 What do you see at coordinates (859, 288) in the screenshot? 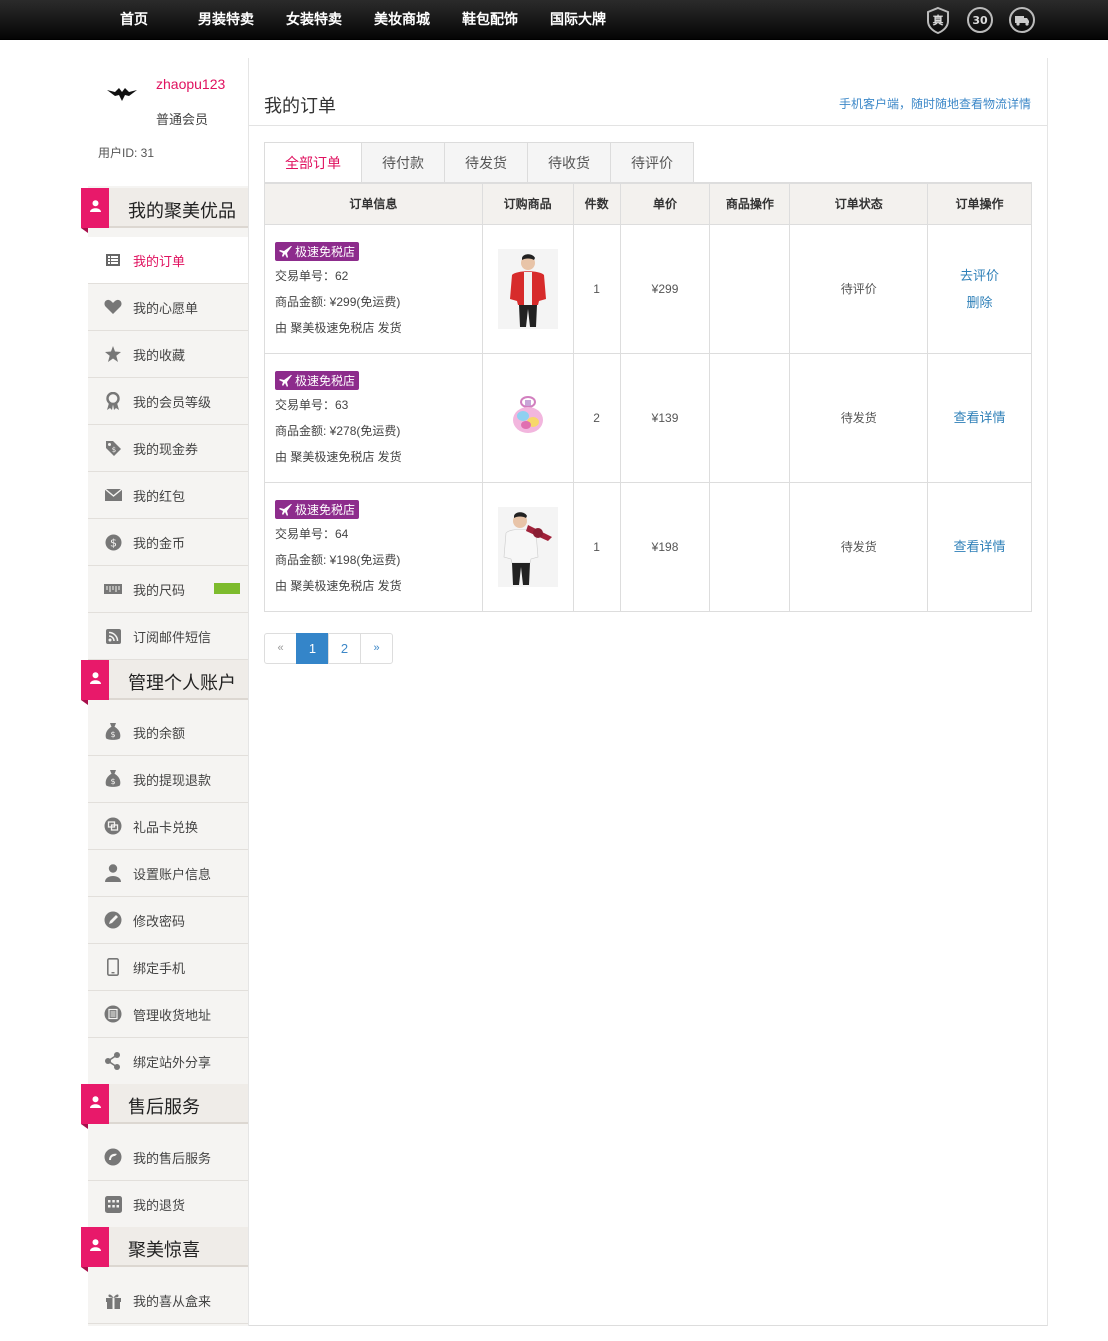
I see `order-status: 待评价` at bounding box center [859, 288].